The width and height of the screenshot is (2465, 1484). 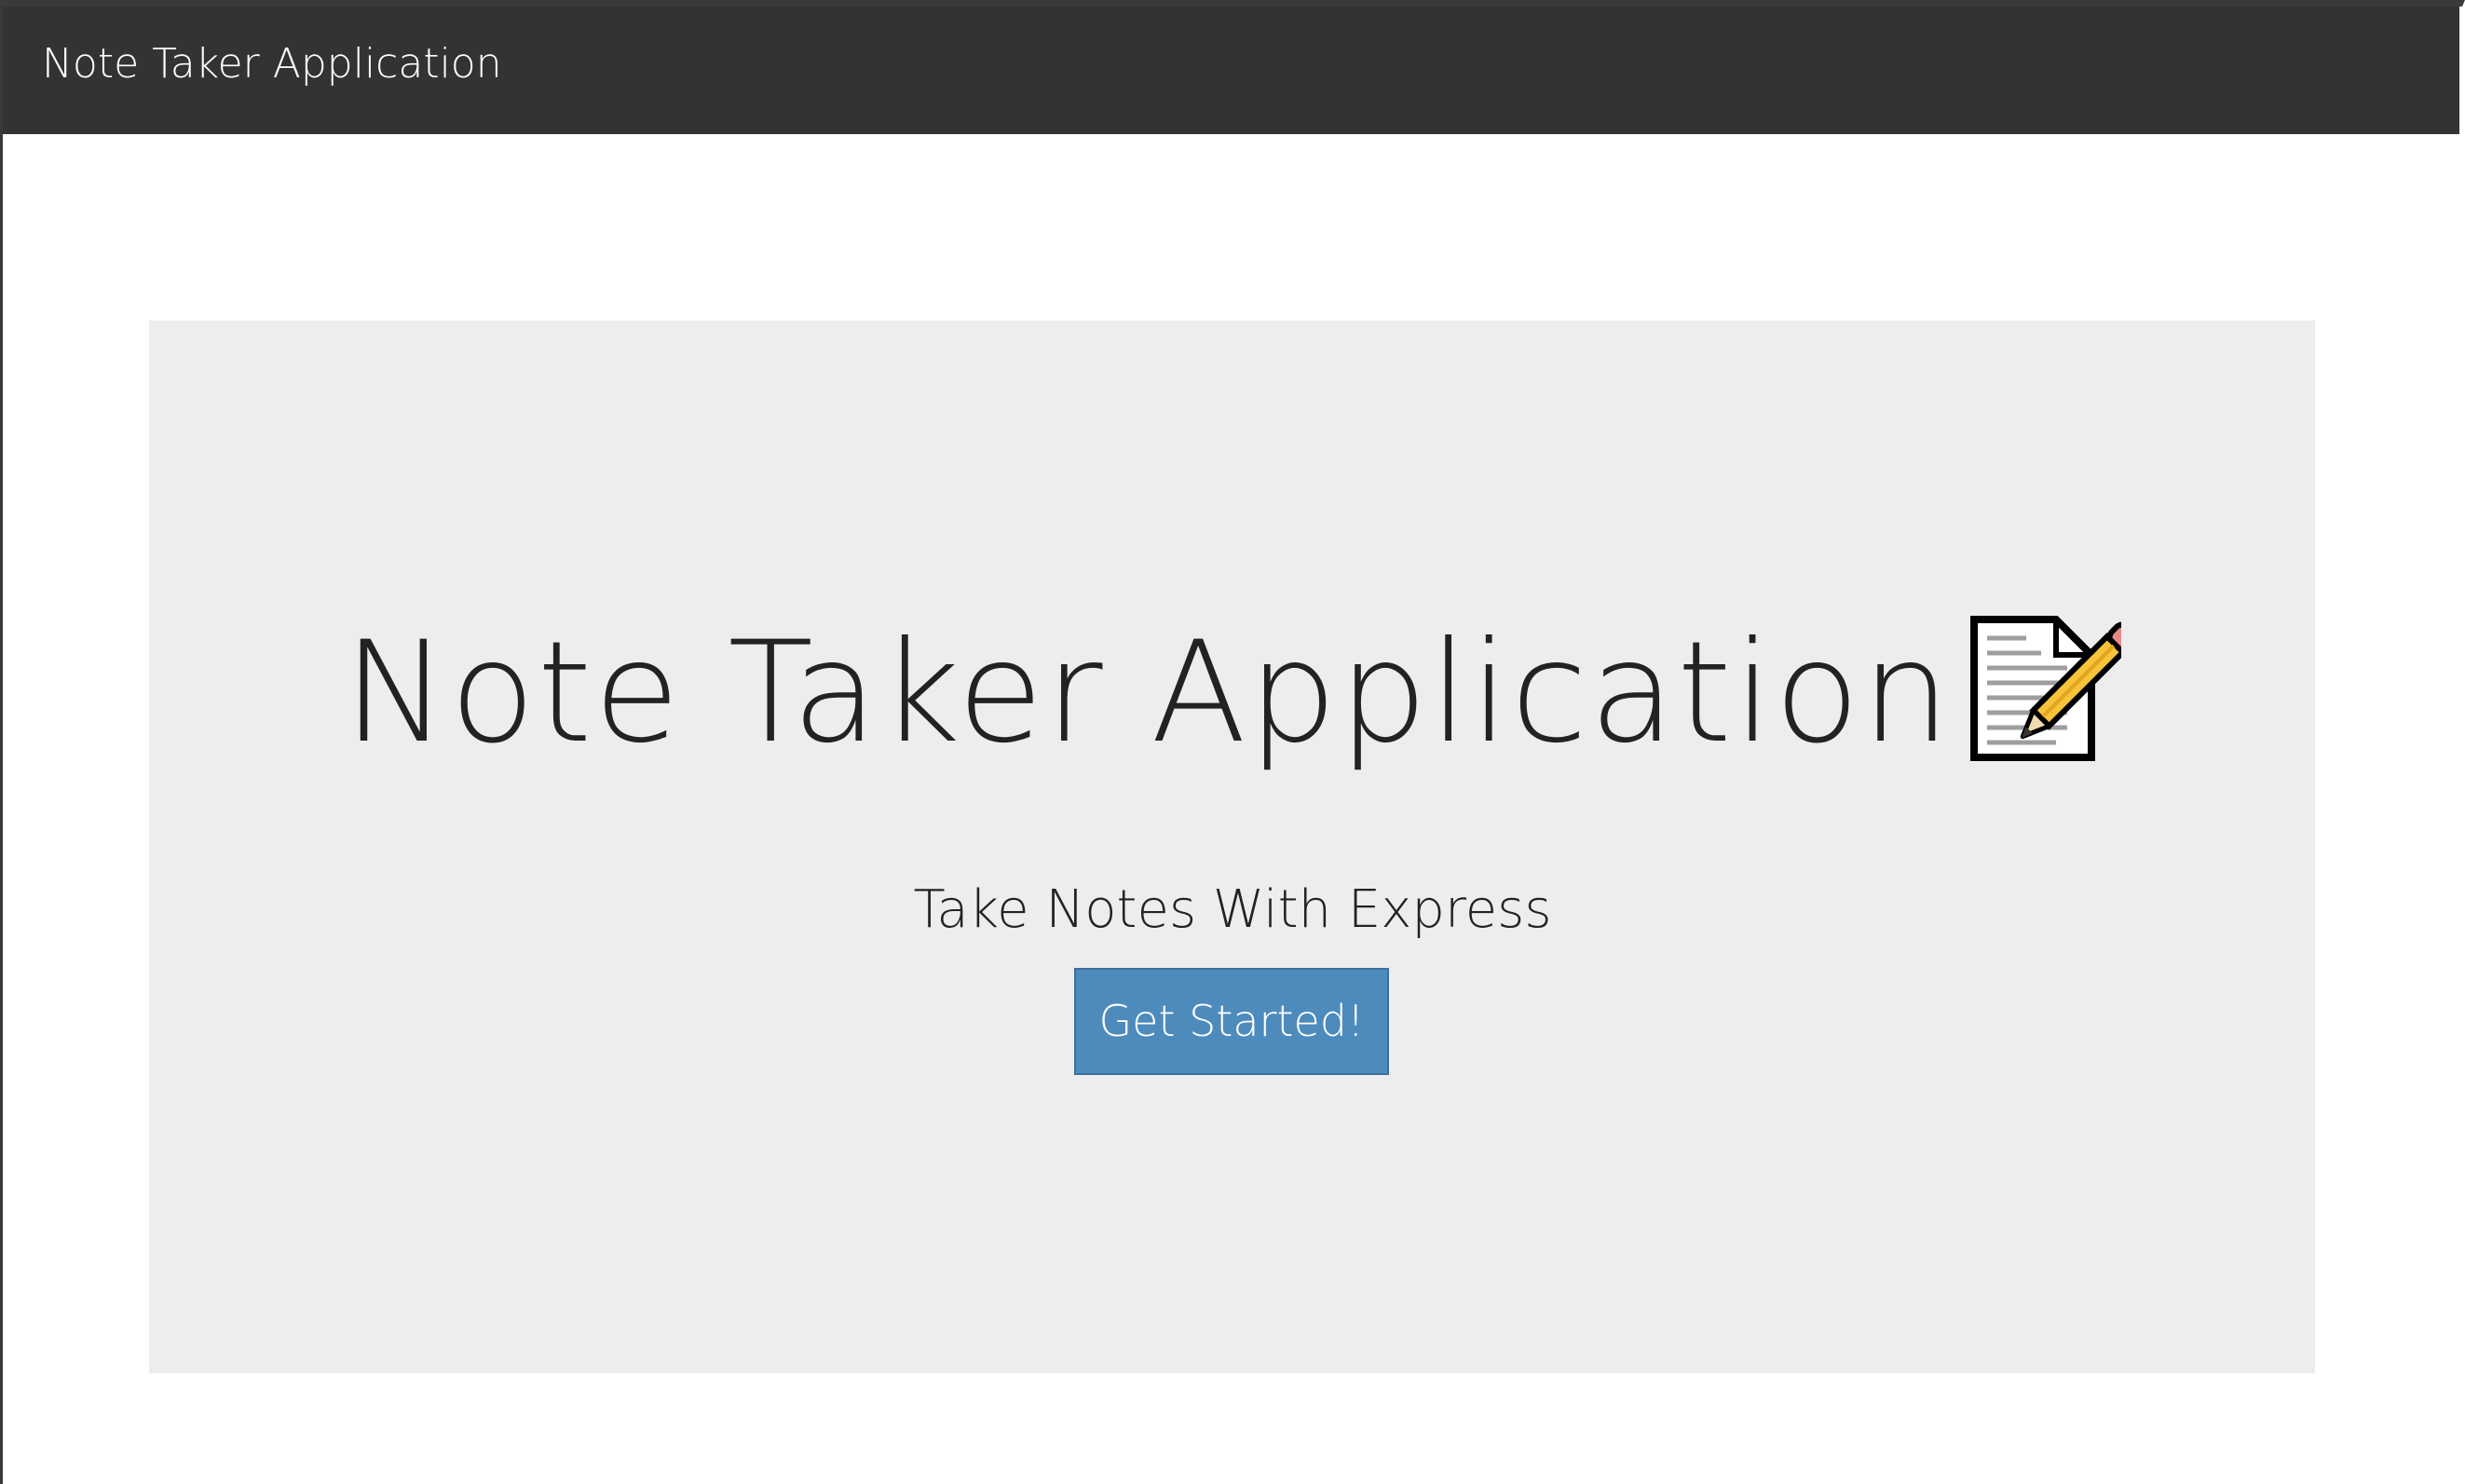 I want to click on hero-heading: Note Taker Application, so click(x=1232, y=693).